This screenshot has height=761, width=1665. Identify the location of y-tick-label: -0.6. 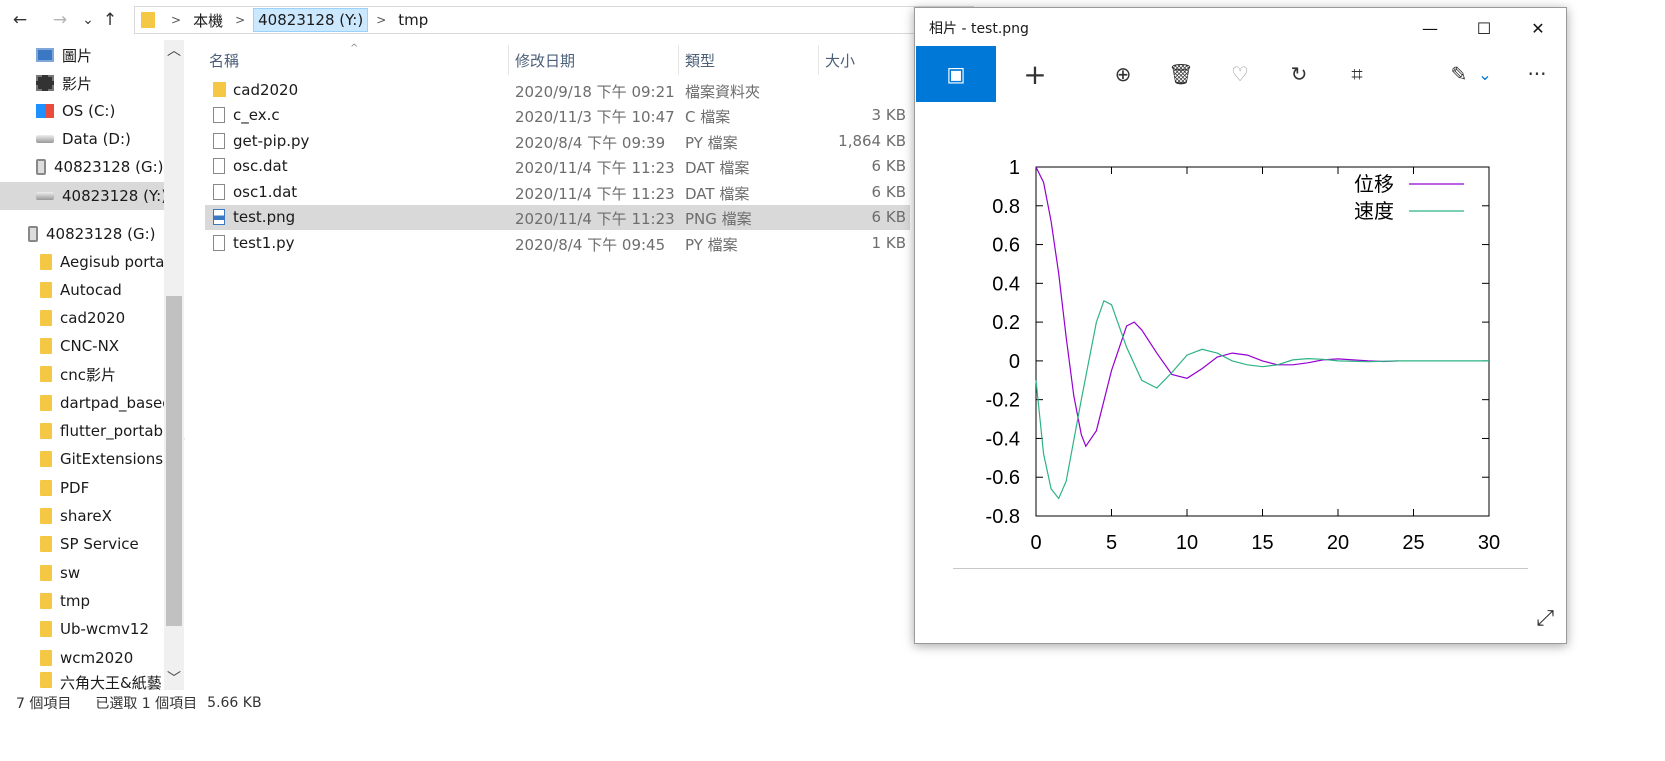
(1003, 478).